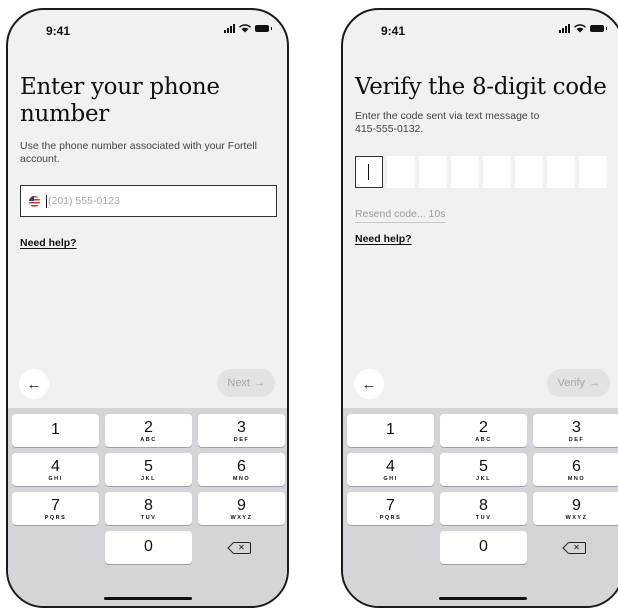 This screenshot has width=618, height=614. Describe the element at coordinates (34, 201) in the screenshot. I see `us-flag-icon` at that location.